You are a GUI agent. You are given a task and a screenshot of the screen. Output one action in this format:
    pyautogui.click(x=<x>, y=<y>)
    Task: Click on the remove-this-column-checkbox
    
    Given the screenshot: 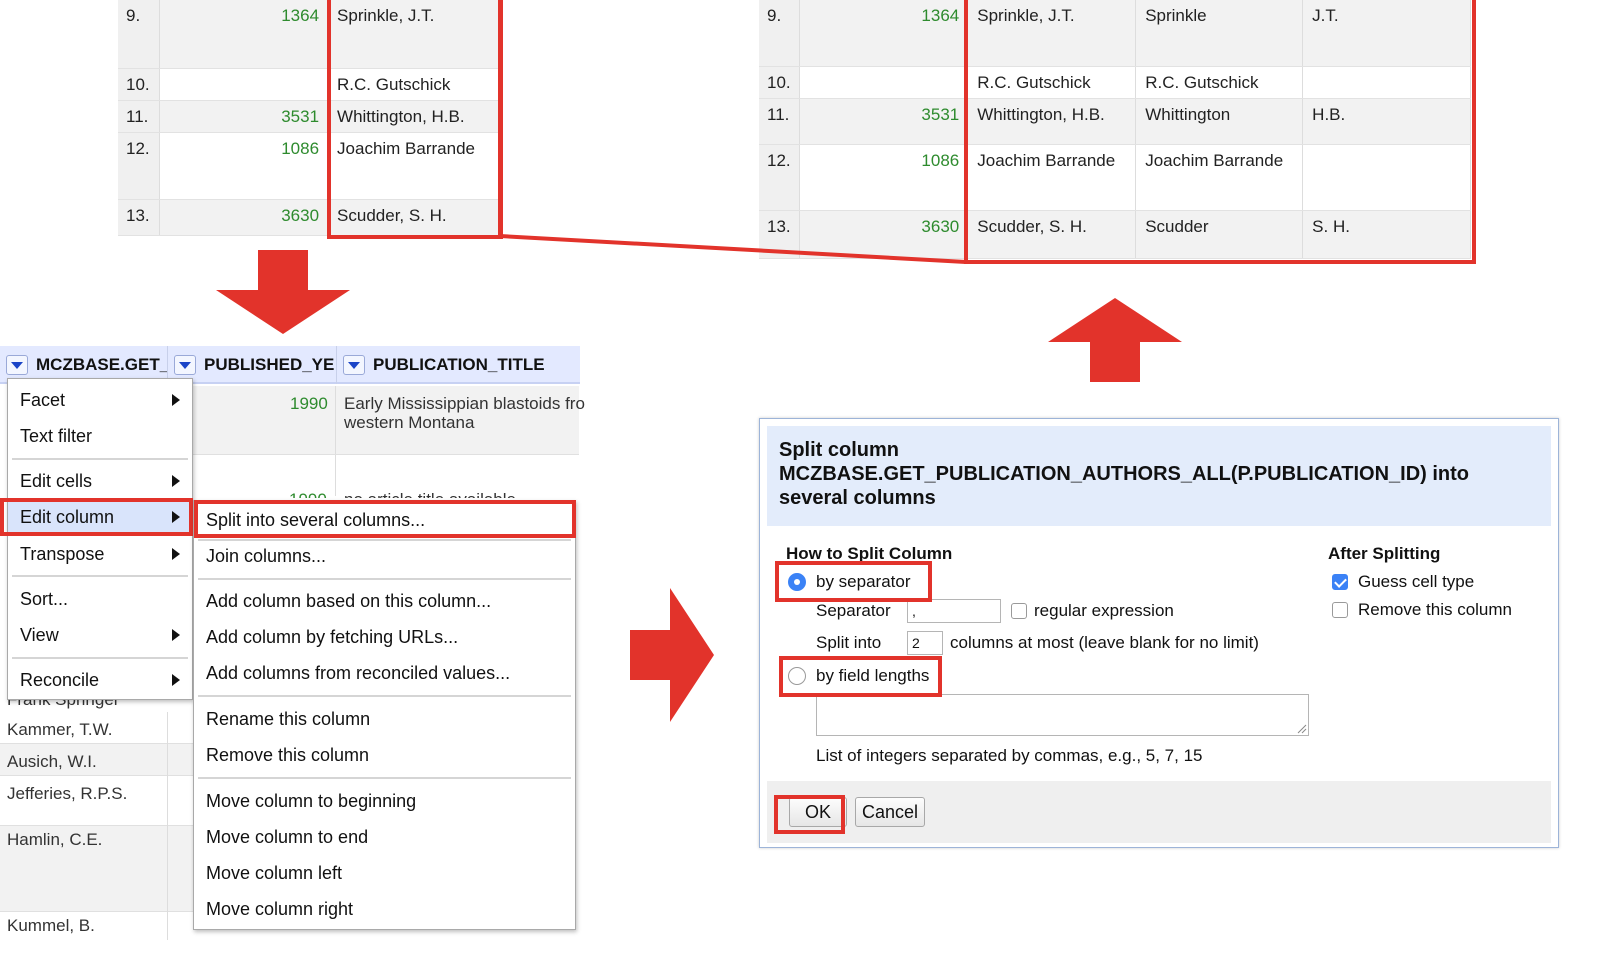 What is the action you would take?
    pyautogui.click(x=1340, y=610)
    